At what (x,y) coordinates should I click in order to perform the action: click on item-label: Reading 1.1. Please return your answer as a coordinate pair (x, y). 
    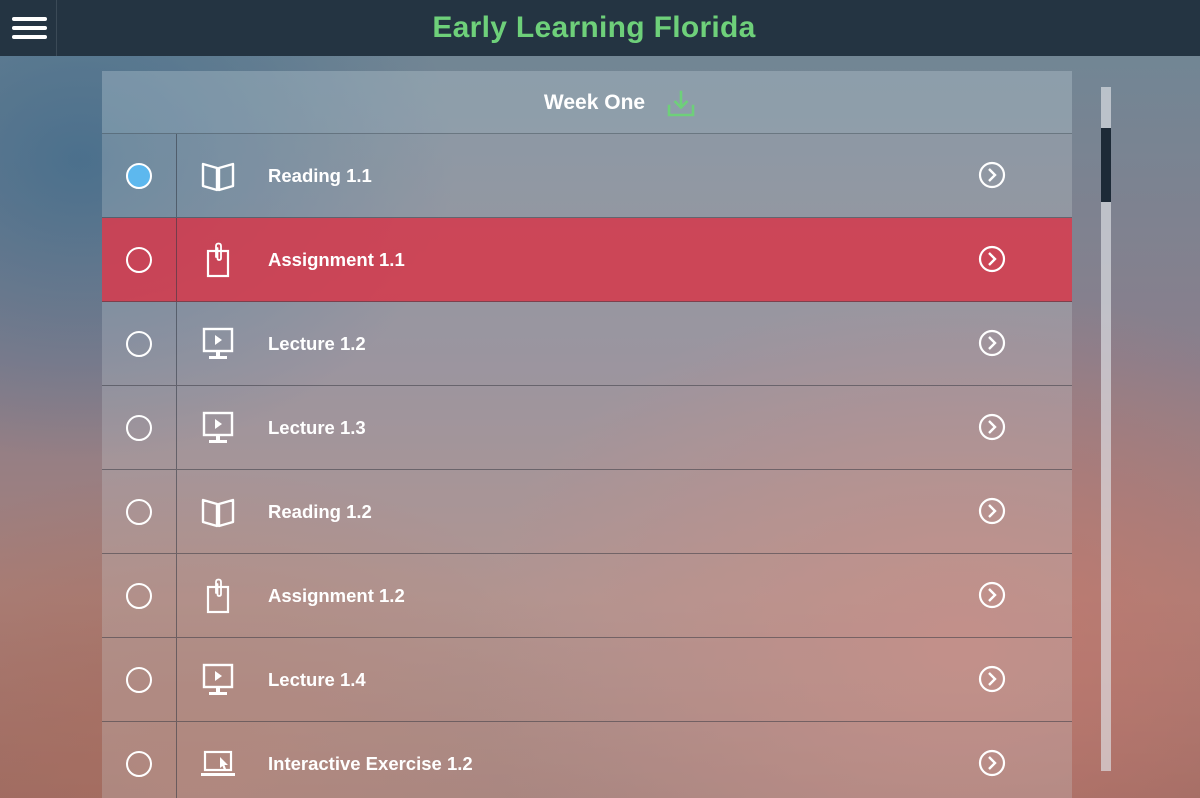
    Looking at the image, I should click on (320, 175).